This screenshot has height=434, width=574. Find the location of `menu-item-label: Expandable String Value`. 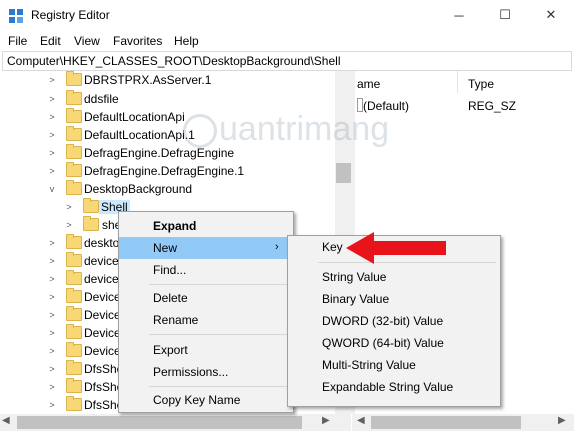

menu-item-label: Expandable String Value is located at coordinates (388, 387).